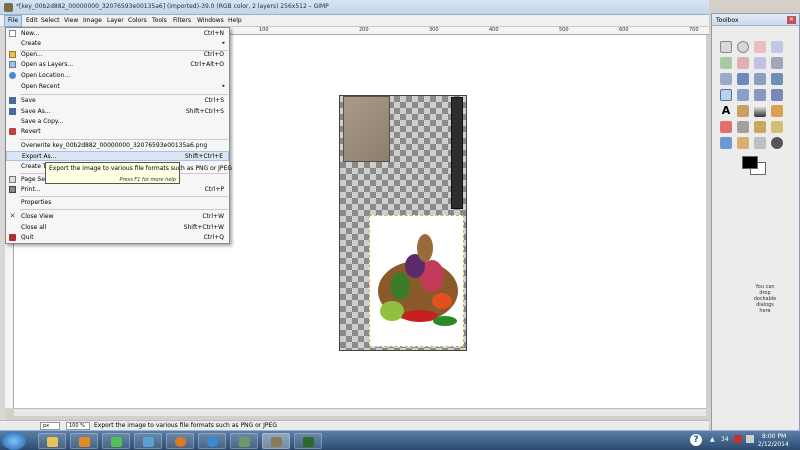 Image resolution: width=800 pixels, height=450 pixels. Describe the element at coordinates (777, 63) in the screenshot. I see `zoom-tool-icon` at that location.